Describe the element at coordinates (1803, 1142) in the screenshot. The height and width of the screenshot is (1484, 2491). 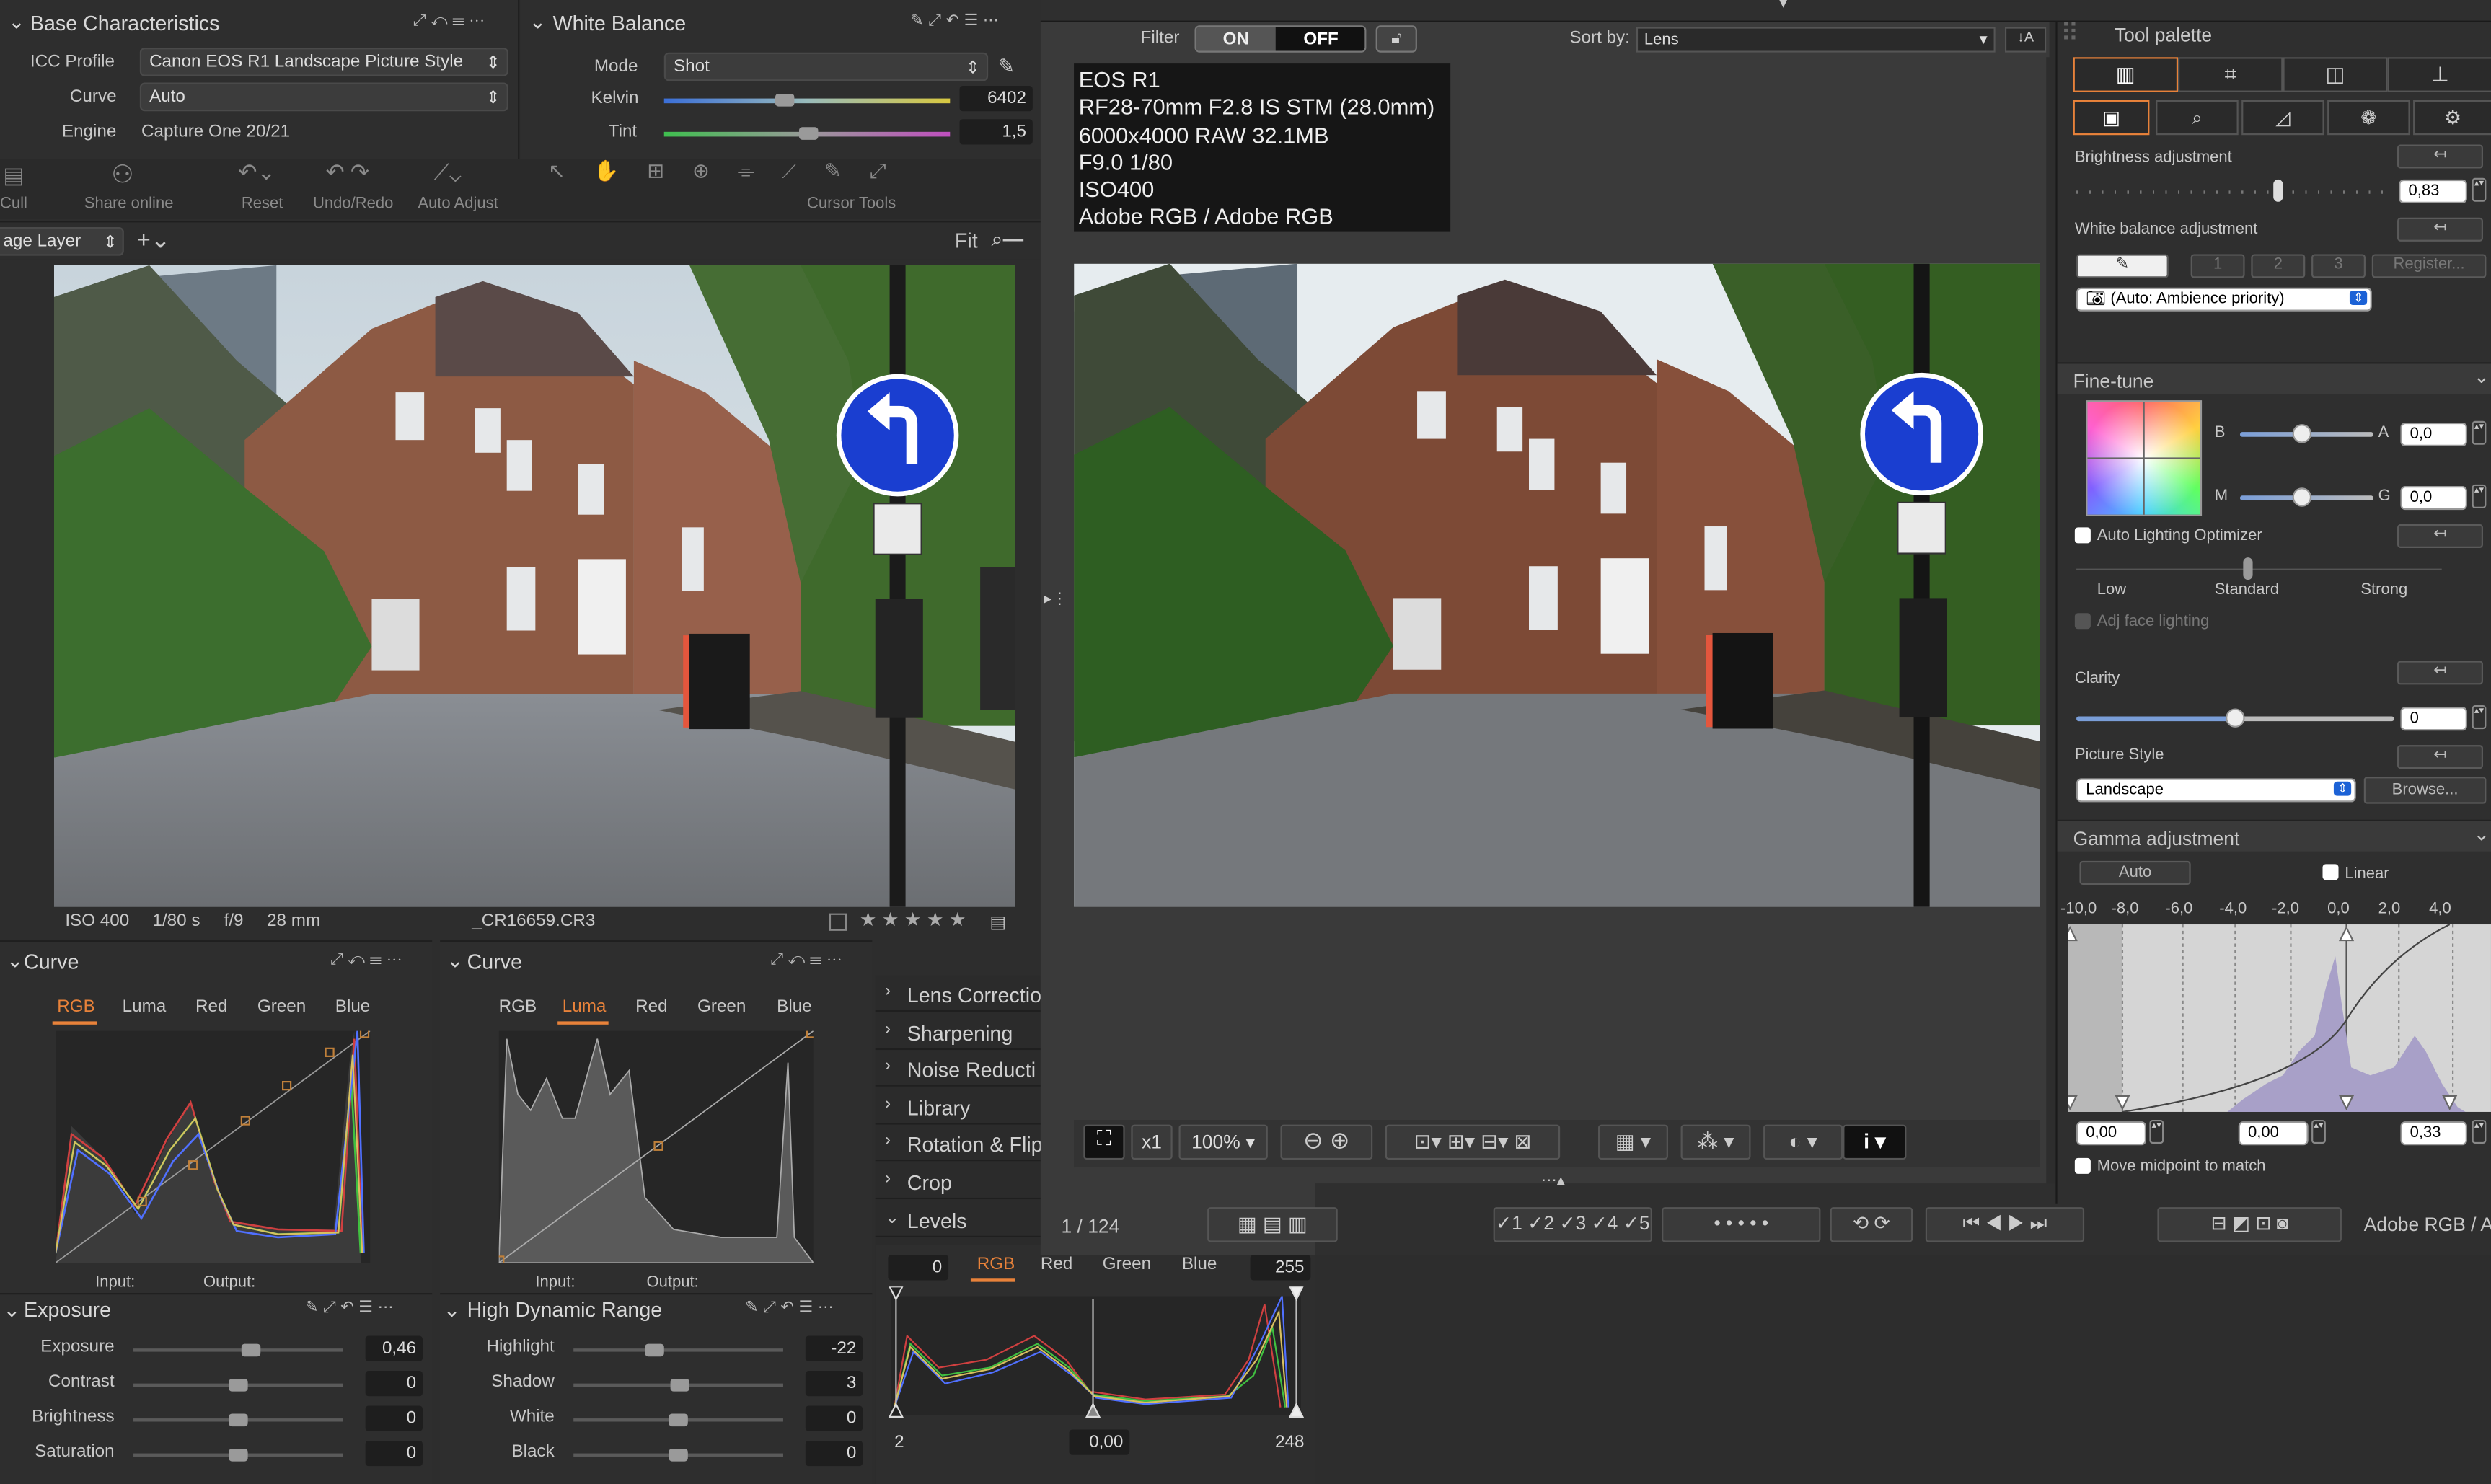
I see `highlight-warning-button: ◐ ▾` at that location.